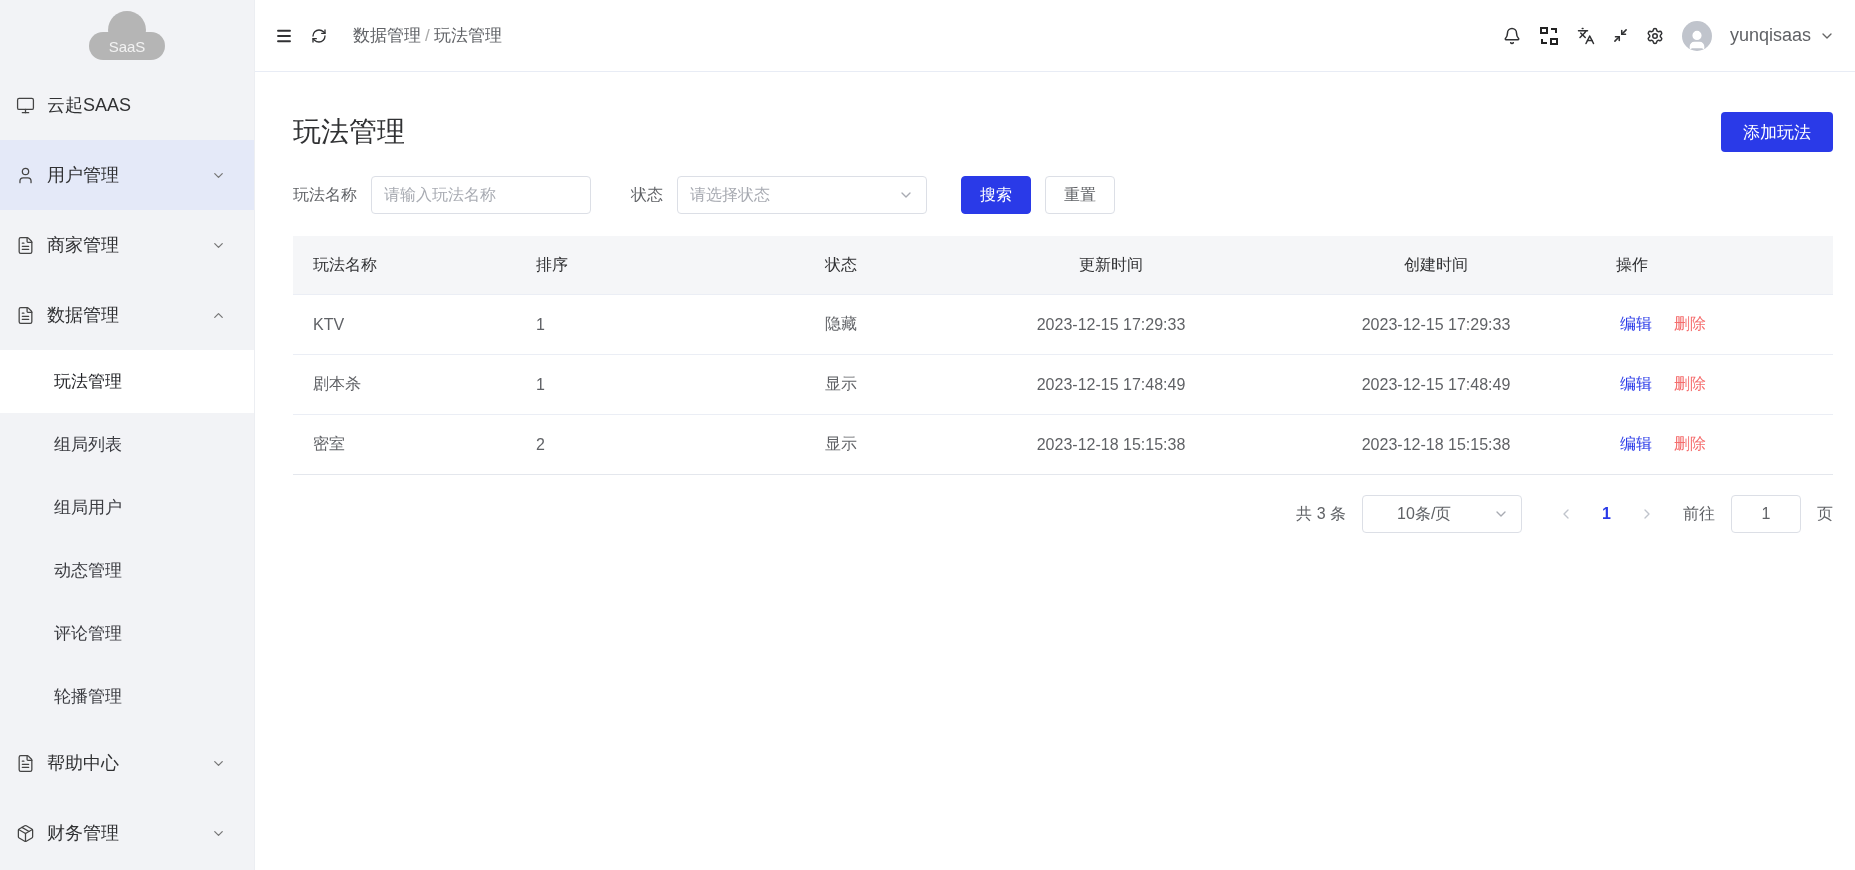 The height and width of the screenshot is (870, 1855). Describe the element at coordinates (1766, 514) in the screenshot. I see `goto-page-input: 1` at that location.